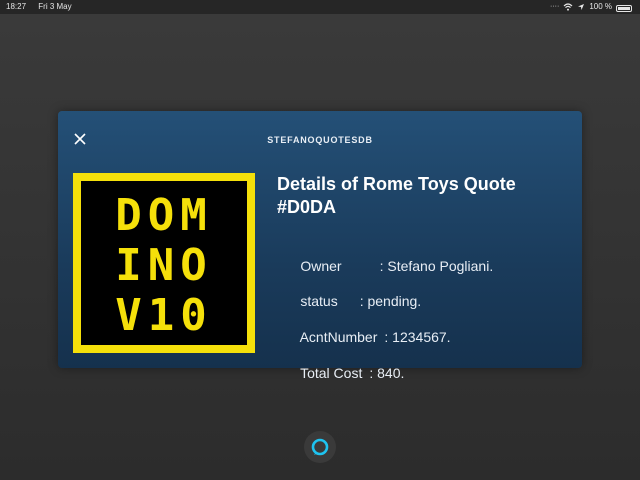  What do you see at coordinates (321, 266) in the screenshot?
I see `detail-label: Owner` at bounding box center [321, 266].